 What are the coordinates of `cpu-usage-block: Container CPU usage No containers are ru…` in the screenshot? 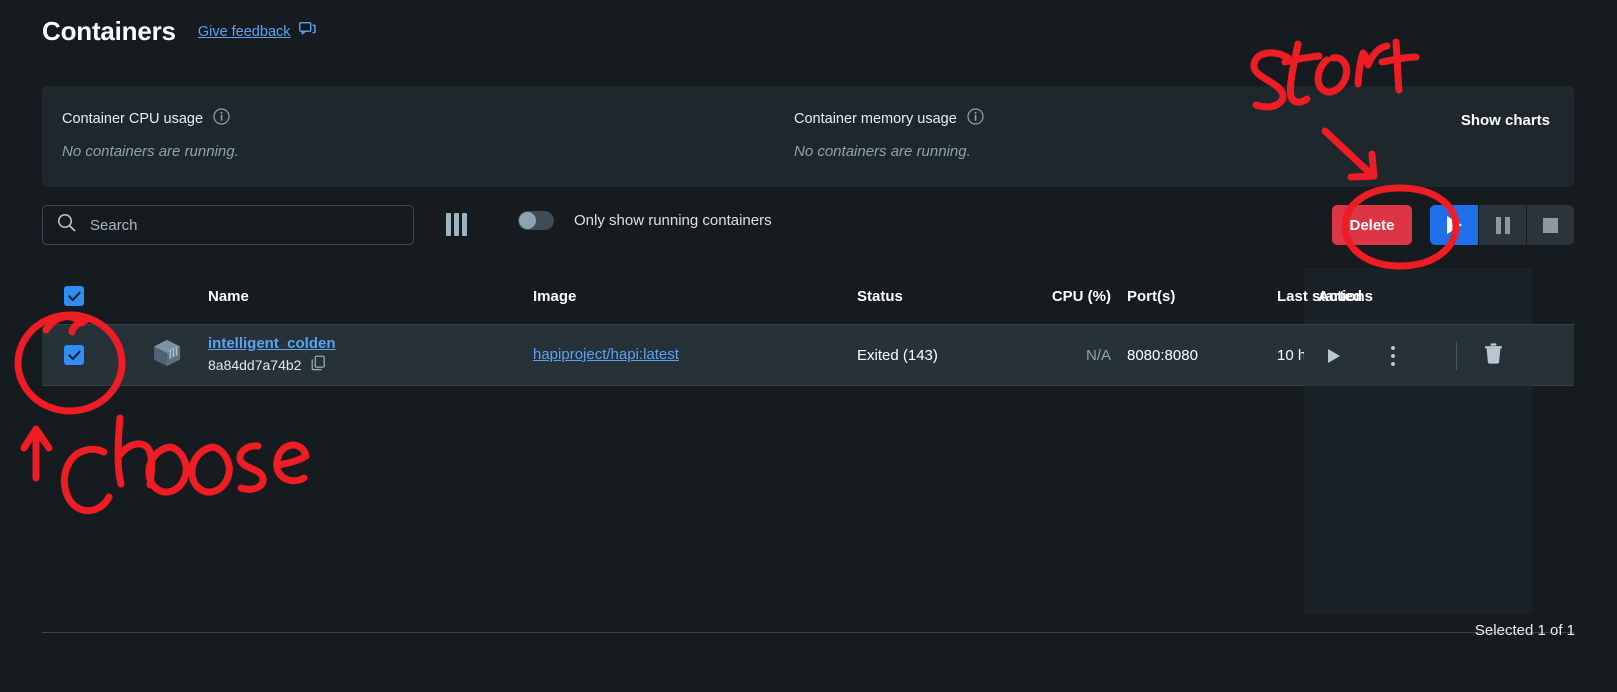 It's located at (150, 134).